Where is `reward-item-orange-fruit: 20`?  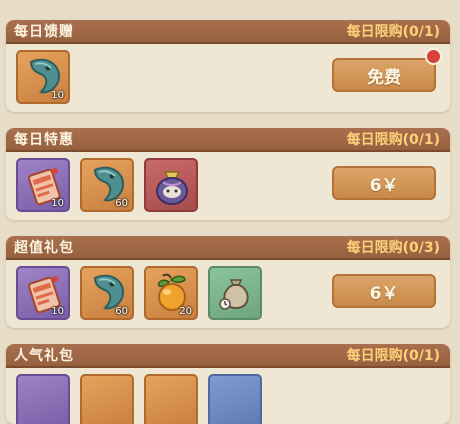 reward-item-orange-fruit: 20 is located at coordinates (171, 293).